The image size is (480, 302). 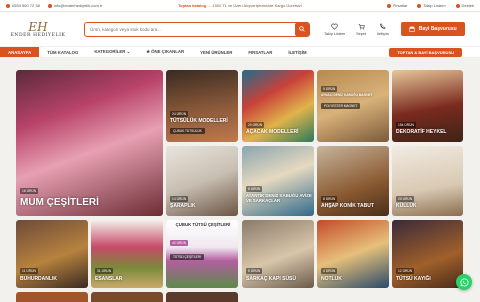 What do you see at coordinates (353, 181) in the screenshot?
I see `category-tile-tabut: 8 ÜRÜN AHŞAP KONİK TABUT` at bounding box center [353, 181].